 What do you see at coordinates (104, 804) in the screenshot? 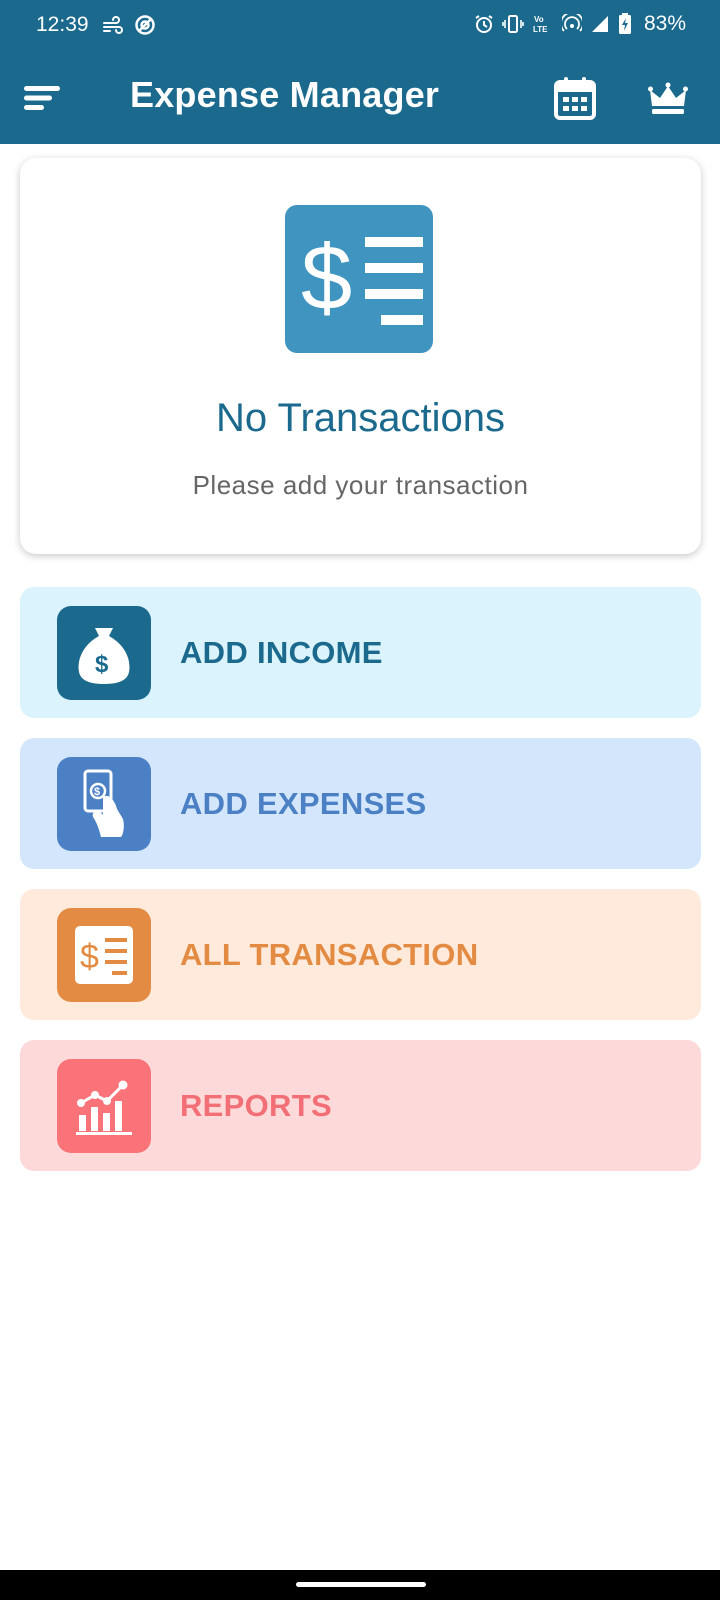
I see `hand-money-icon: $` at bounding box center [104, 804].